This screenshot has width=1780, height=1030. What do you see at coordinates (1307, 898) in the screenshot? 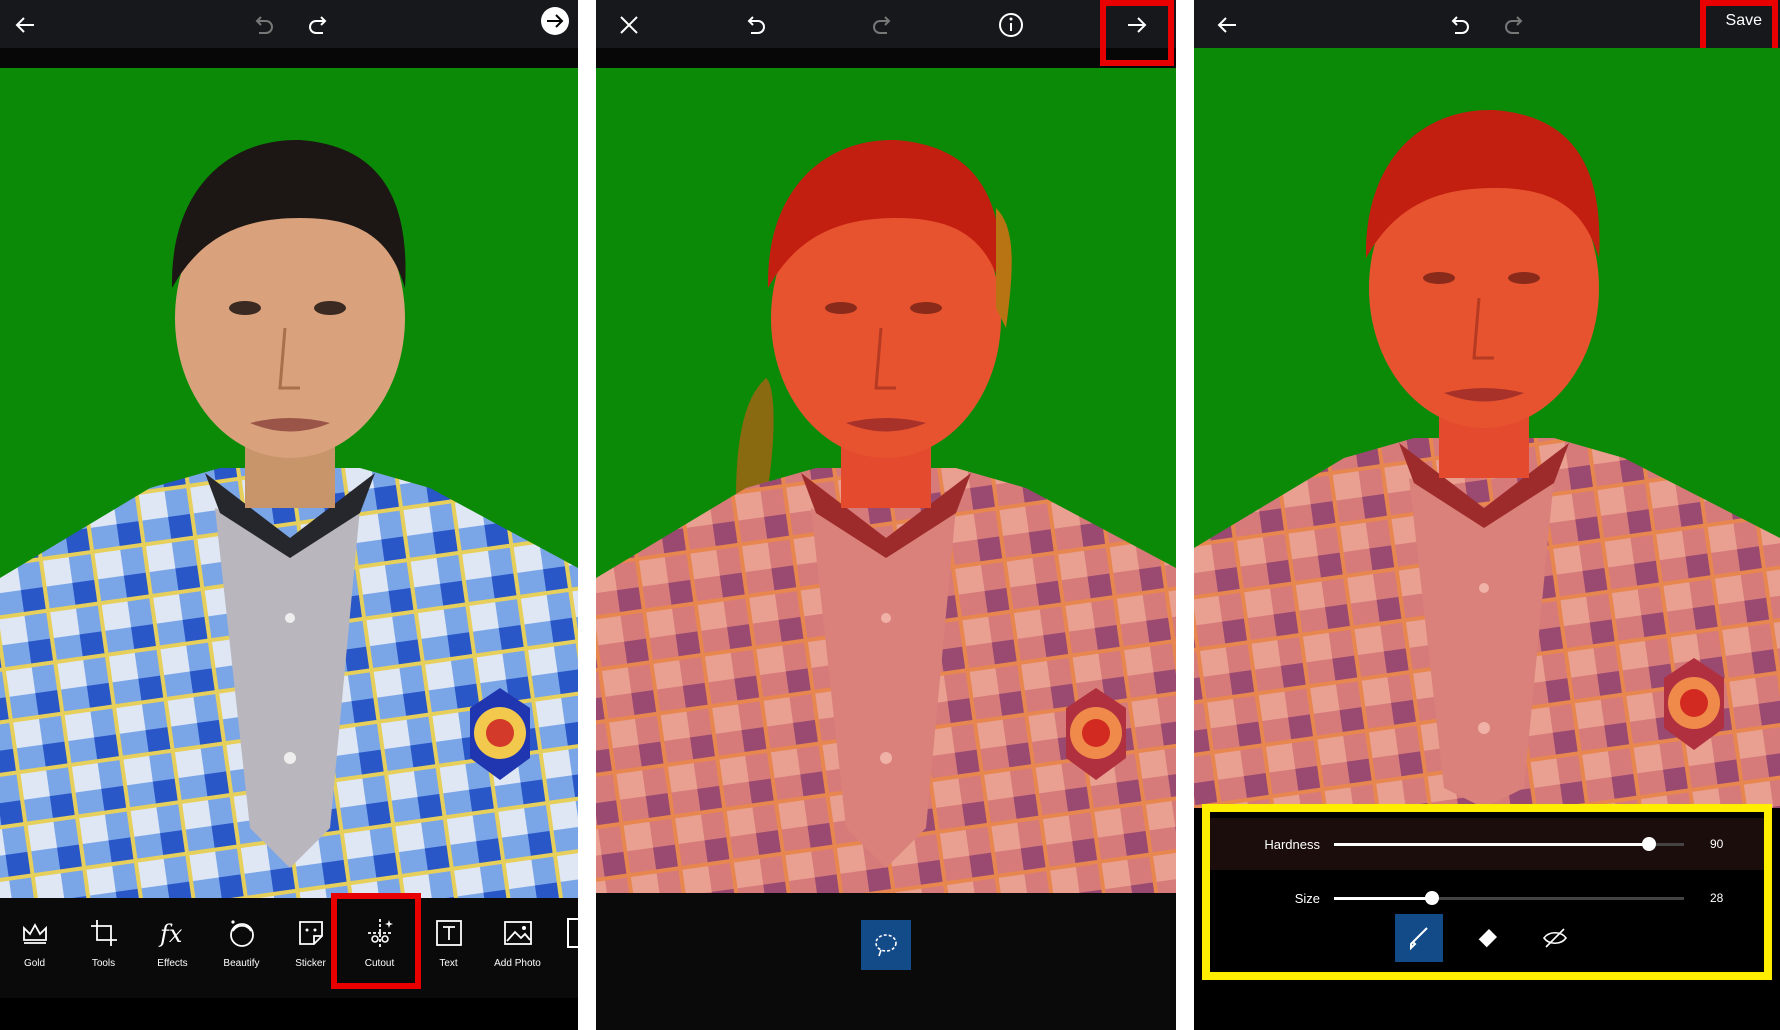
I see `size-label: Size` at bounding box center [1307, 898].